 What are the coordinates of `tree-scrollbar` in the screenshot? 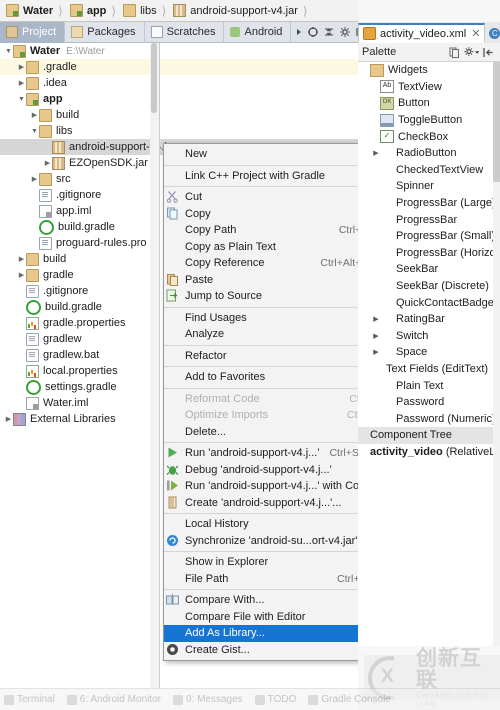 It's located at (155, 365).